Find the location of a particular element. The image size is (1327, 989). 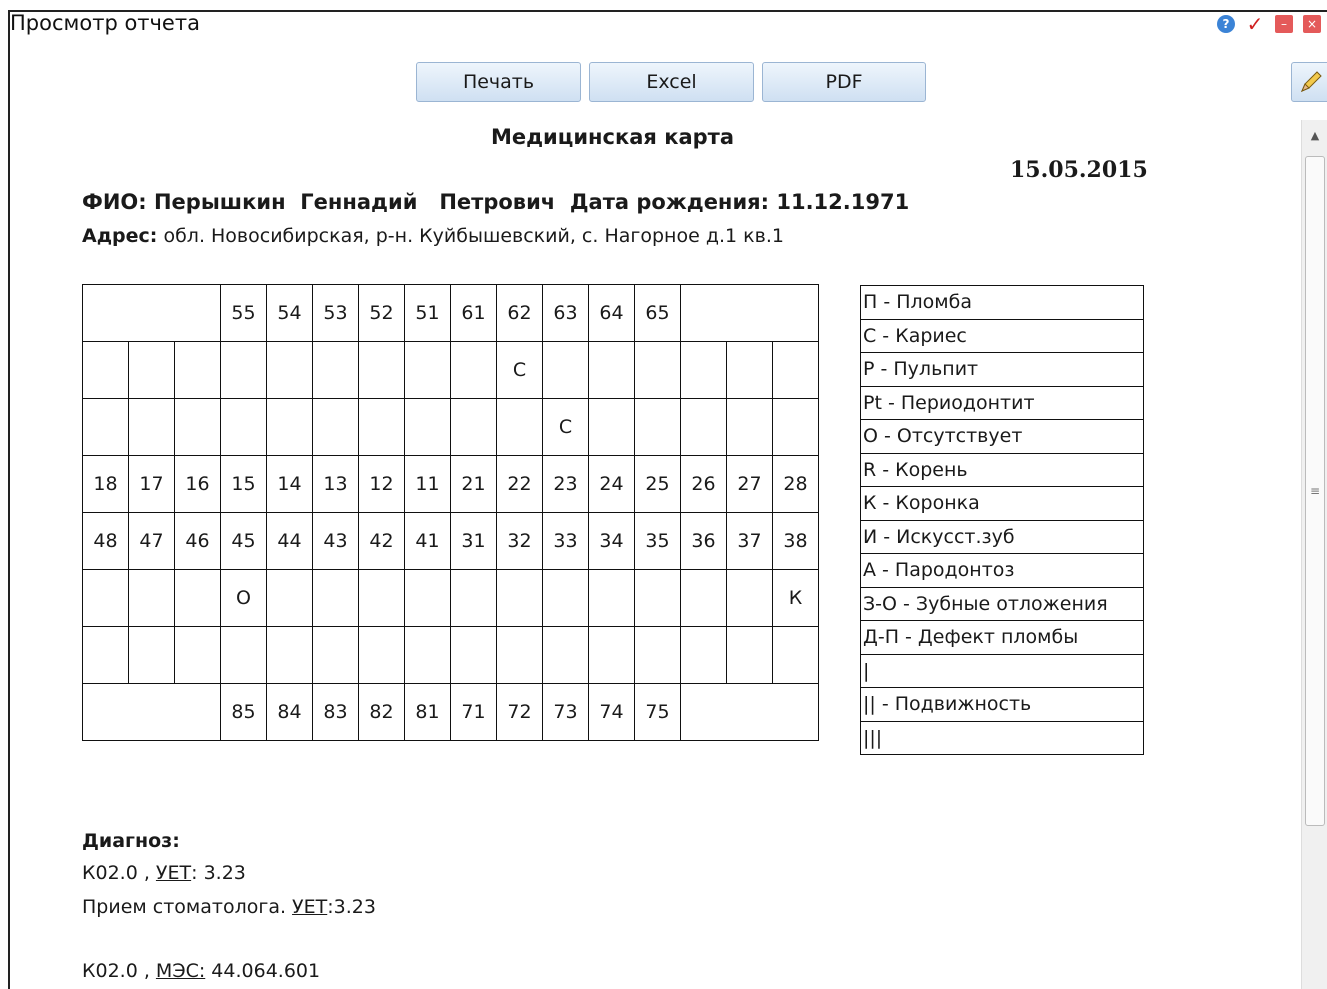

legend-item: R - Корень is located at coordinates (1002, 469).